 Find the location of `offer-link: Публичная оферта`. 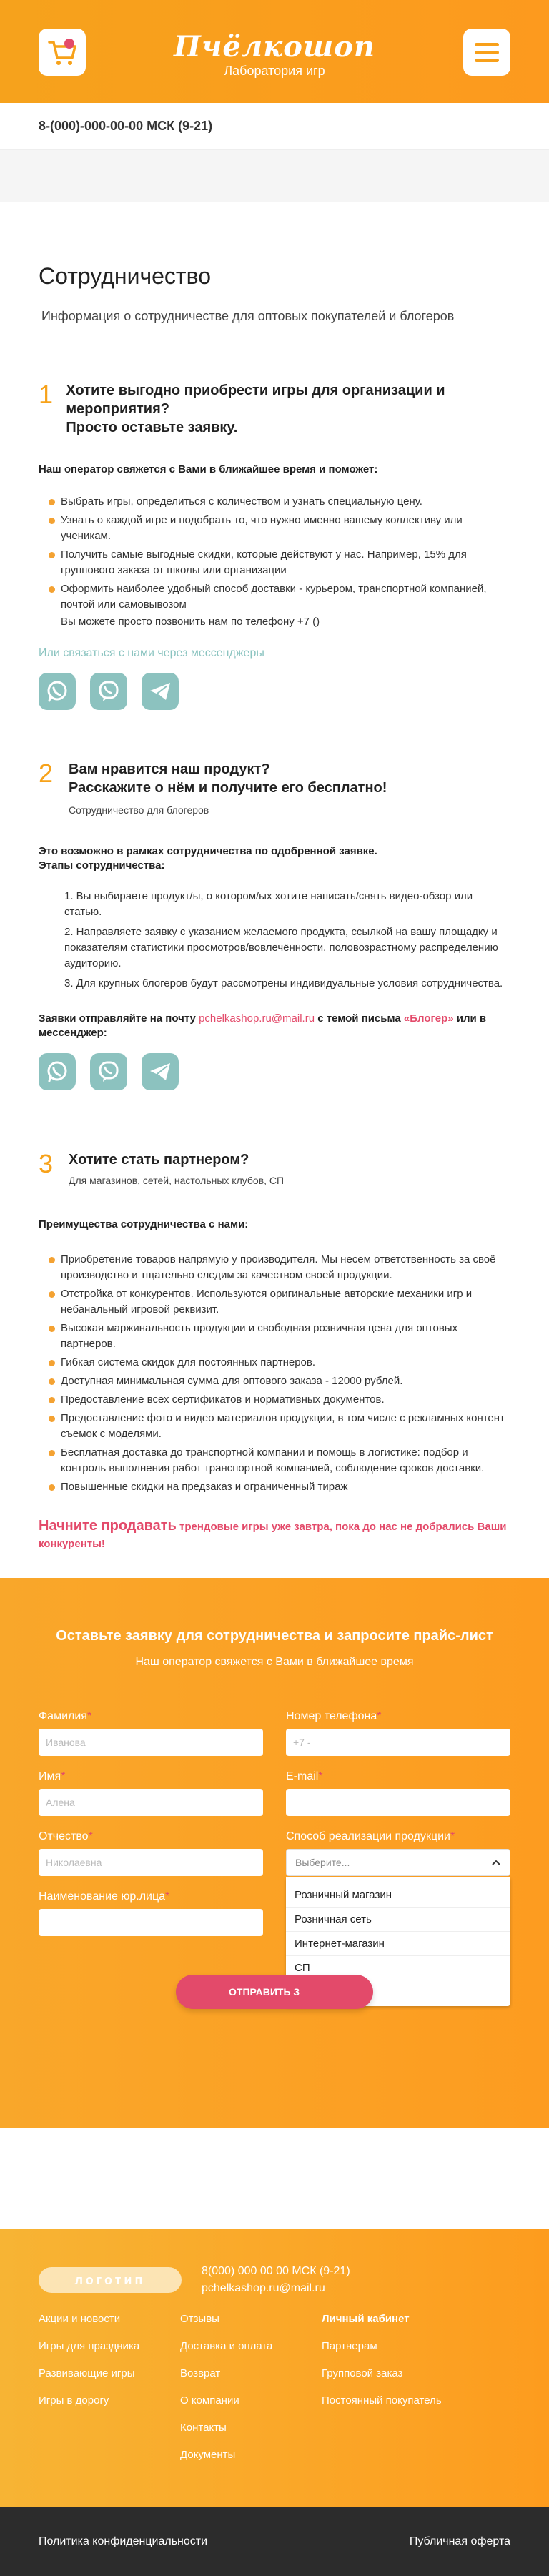

offer-link: Публичная оферта is located at coordinates (460, 2541).